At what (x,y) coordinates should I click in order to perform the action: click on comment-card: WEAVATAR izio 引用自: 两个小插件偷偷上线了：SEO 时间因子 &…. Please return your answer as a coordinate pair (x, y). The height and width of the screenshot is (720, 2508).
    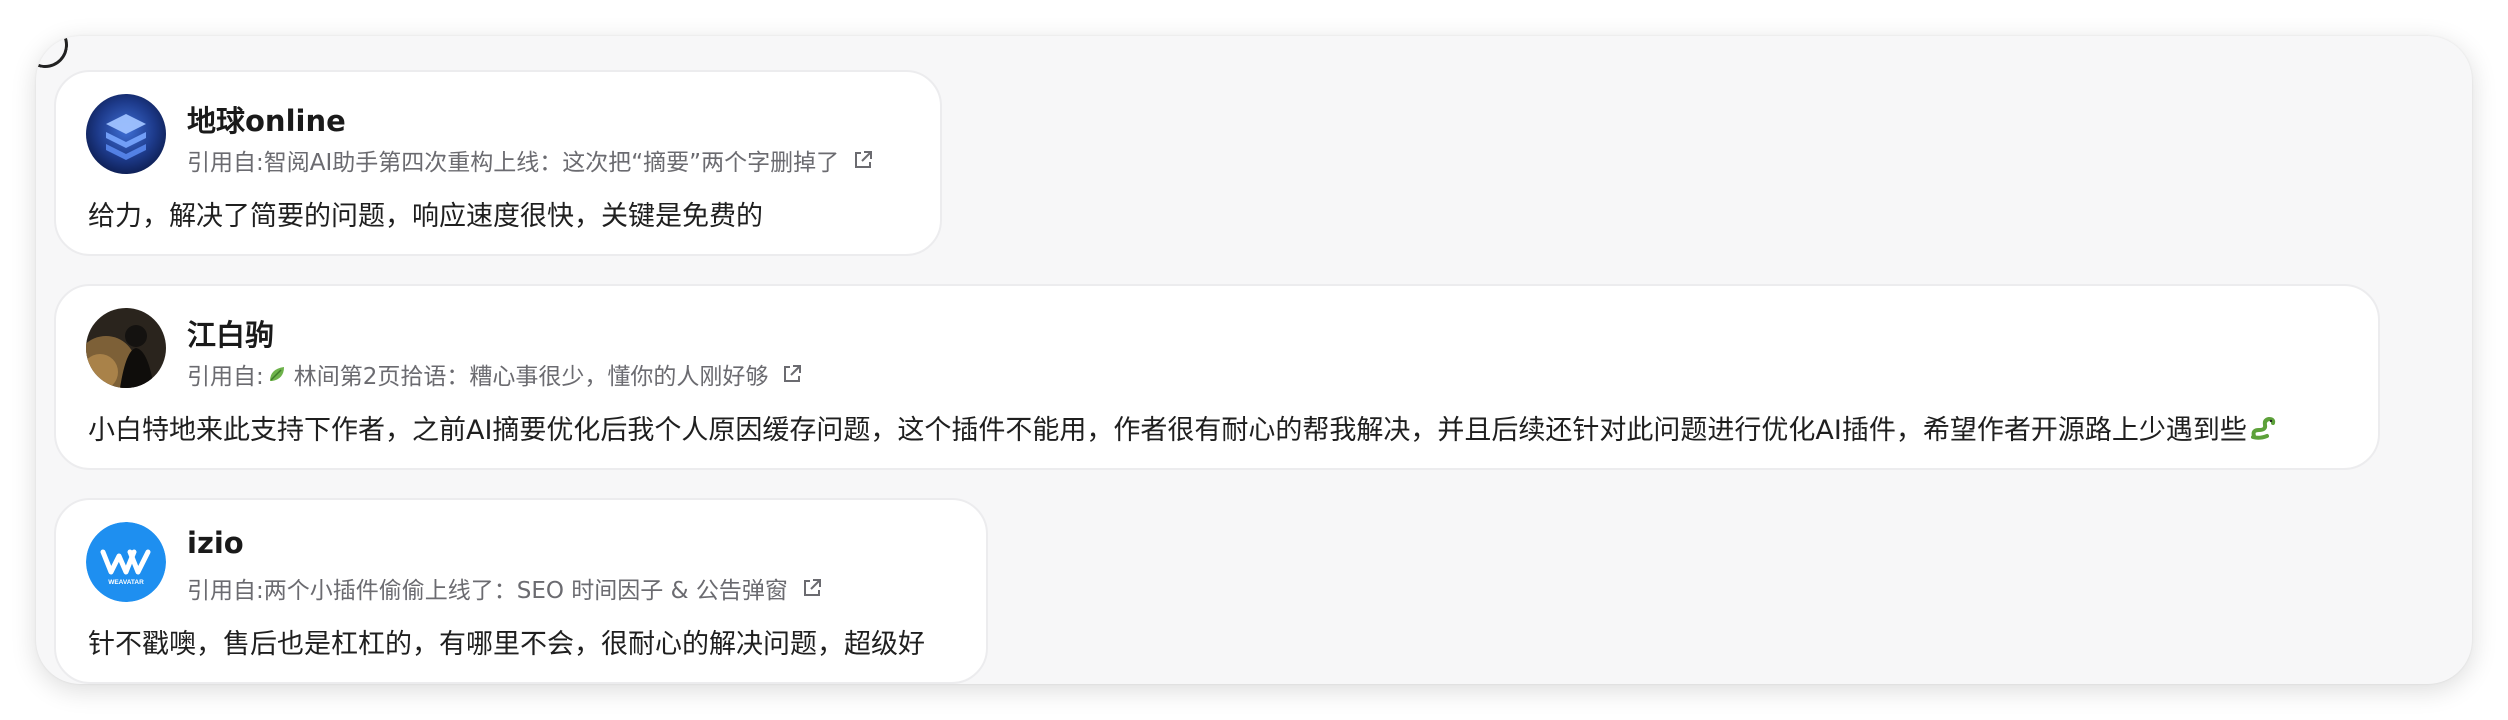
    Looking at the image, I should click on (521, 591).